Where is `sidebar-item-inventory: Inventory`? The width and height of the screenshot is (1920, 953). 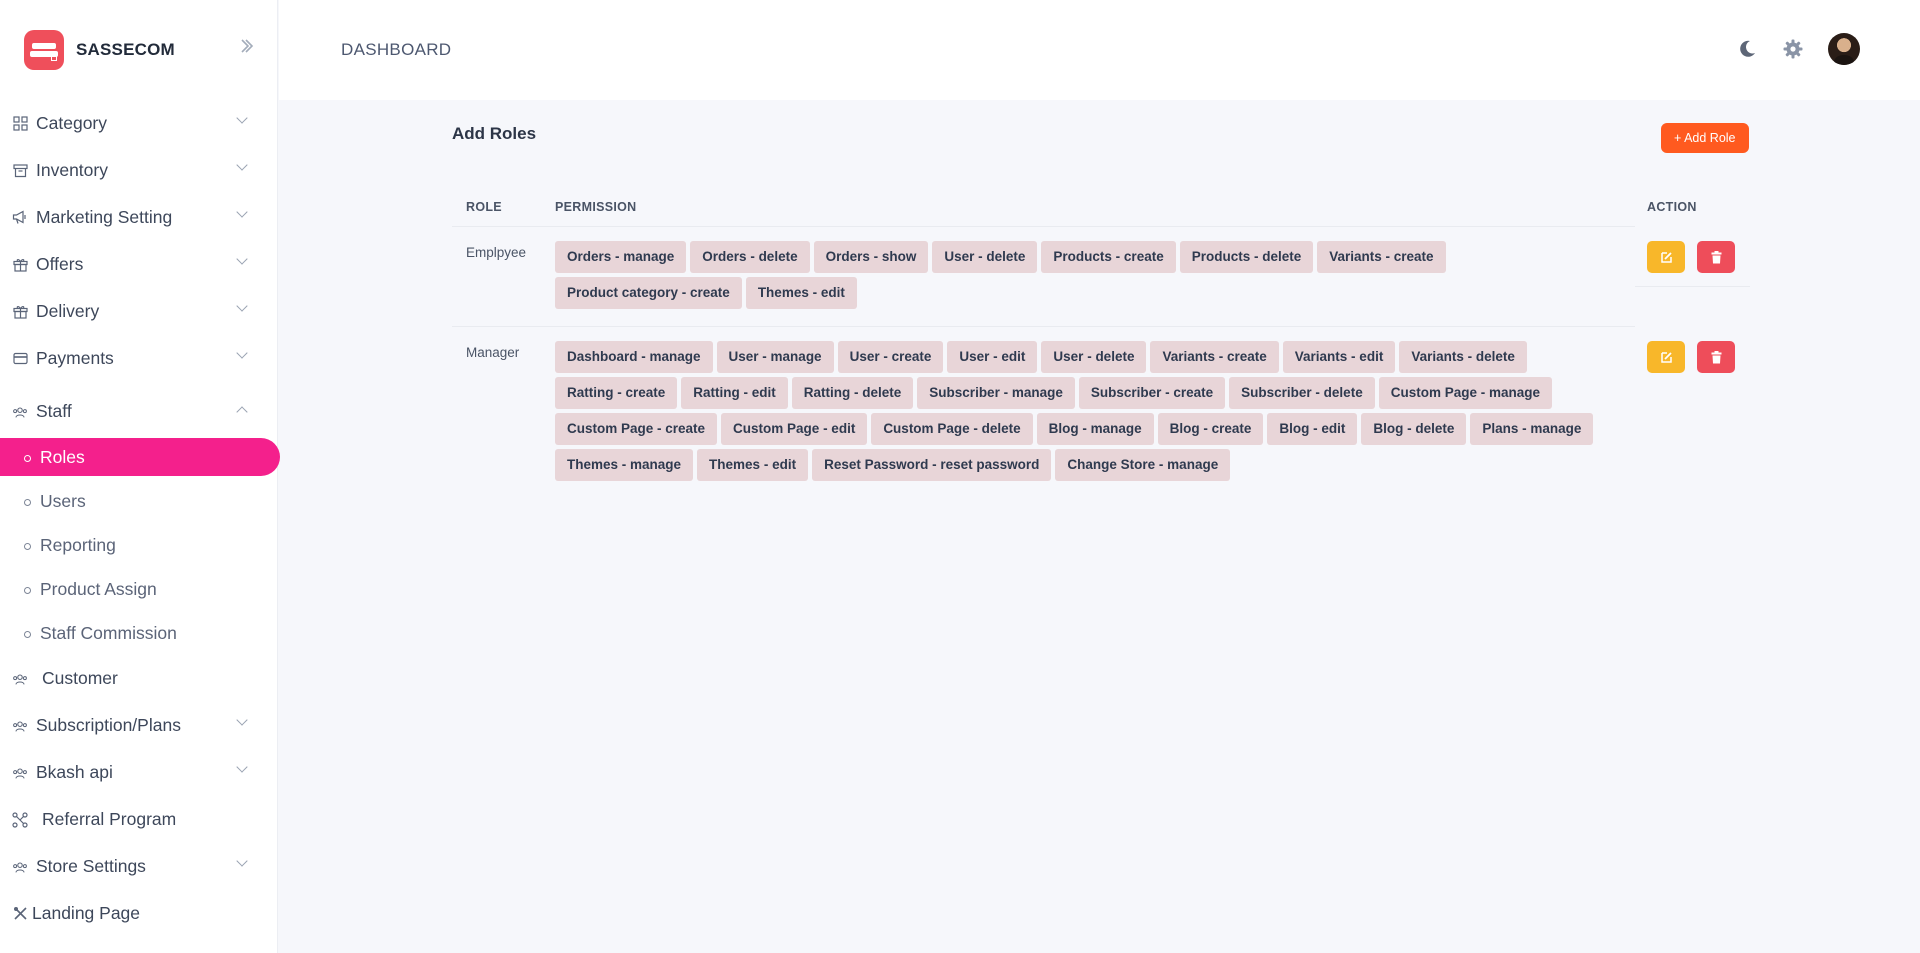
sidebar-item-inventory: Inventory is located at coordinates (138, 170).